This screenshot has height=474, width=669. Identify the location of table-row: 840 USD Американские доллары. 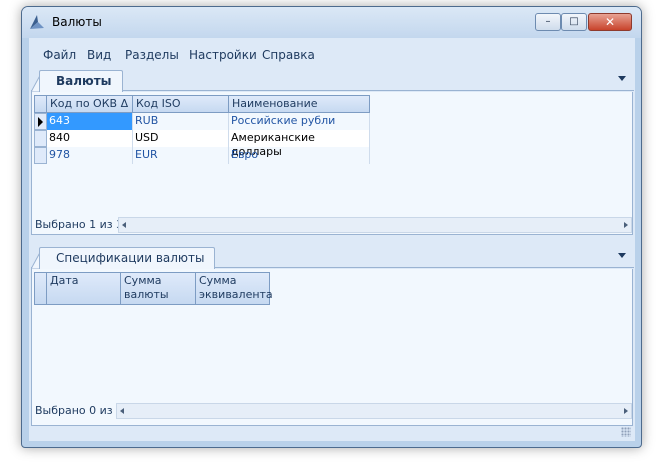
(202, 144).